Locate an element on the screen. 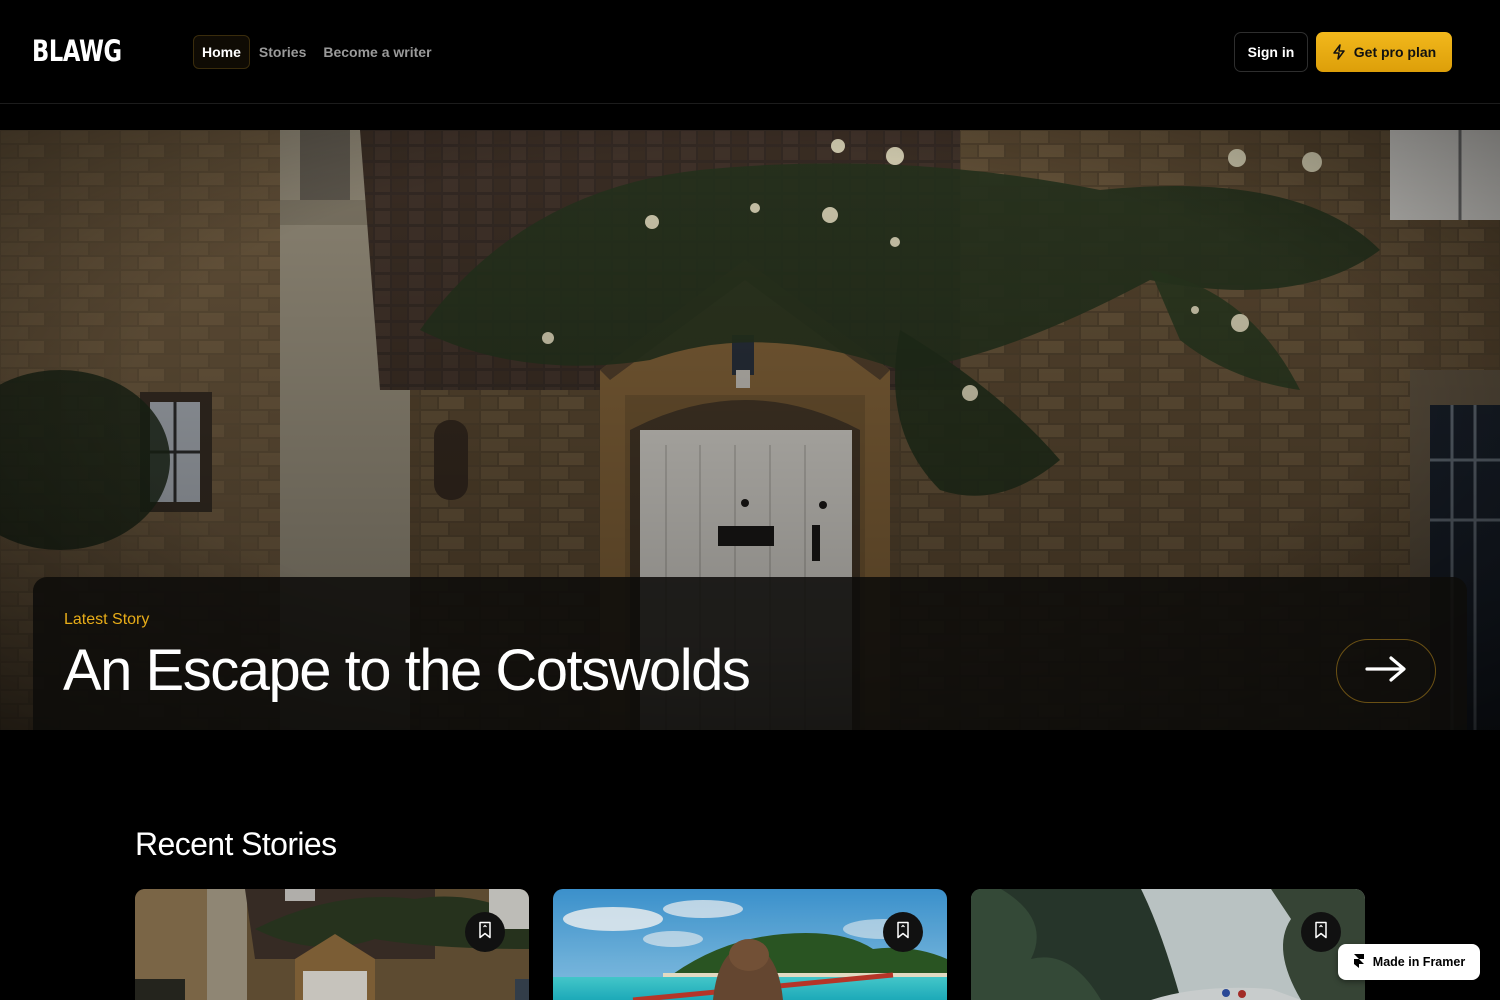 The width and height of the screenshot is (1500, 1000). nav-item-become-writer: Become a writer is located at coordinates (377, 52).